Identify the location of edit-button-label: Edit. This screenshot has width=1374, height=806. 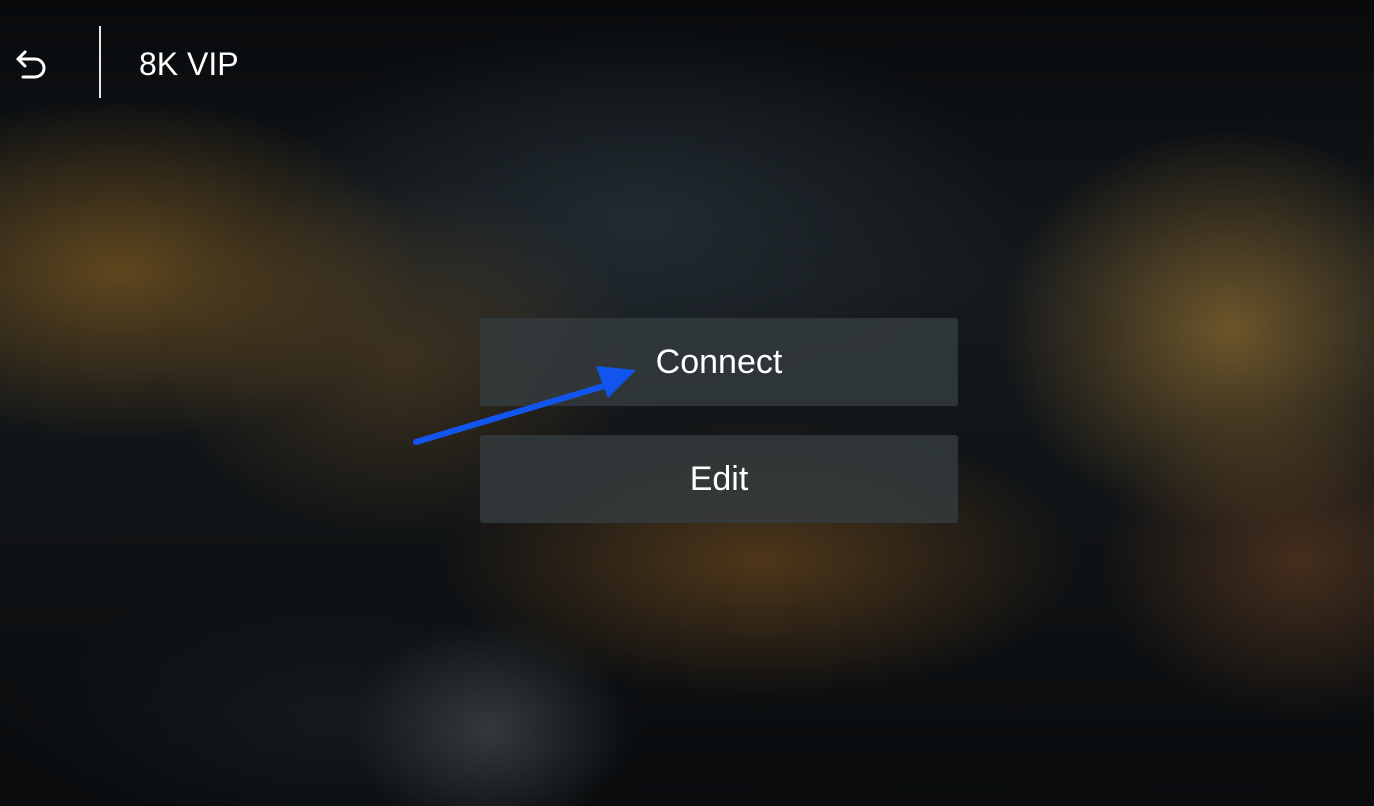
(719, 478).